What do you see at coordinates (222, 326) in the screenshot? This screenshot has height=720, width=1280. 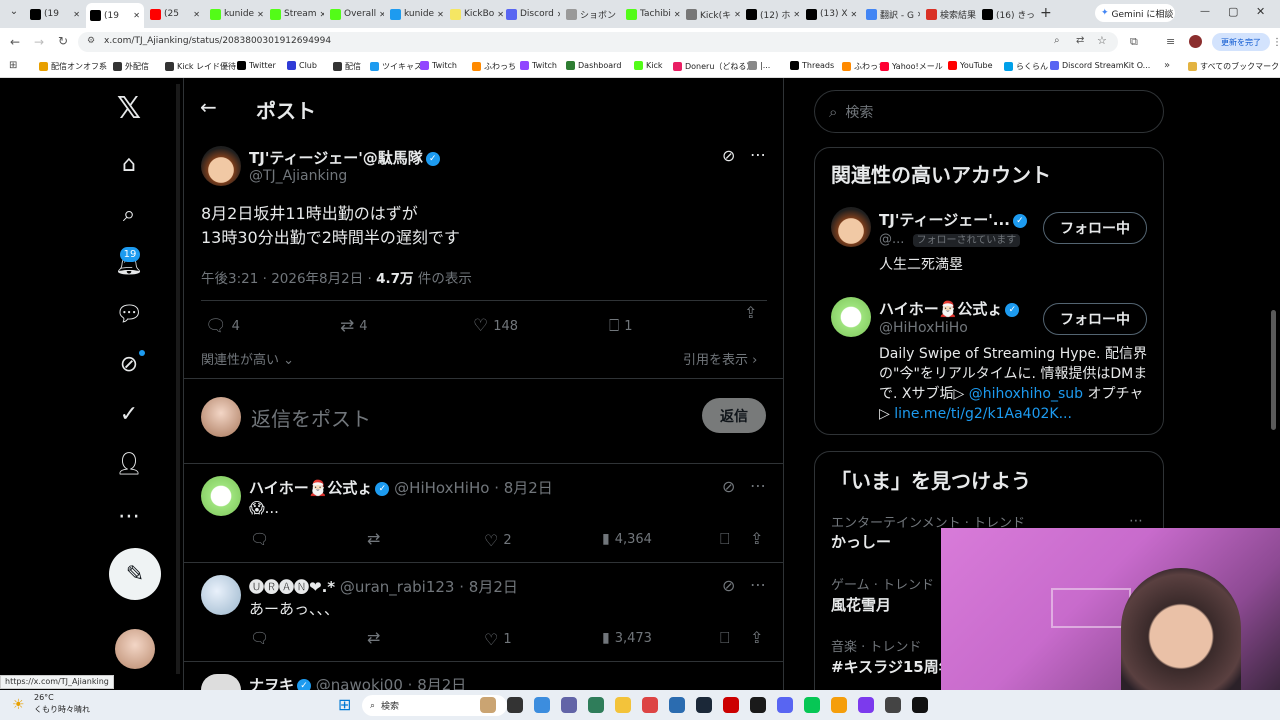 I see `reply-action: 🗨︎ 4` at bounding box center [222, 326].